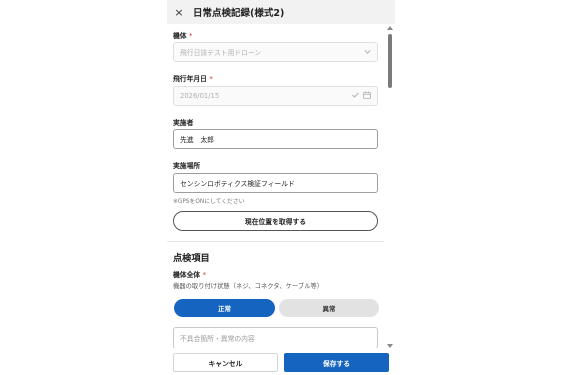 This screenshot has height=375, width=563. Describe the element at coordinates (209, 202) in the screenshot. I see `gps-hint: ※GPSをONにしてください` at that location.